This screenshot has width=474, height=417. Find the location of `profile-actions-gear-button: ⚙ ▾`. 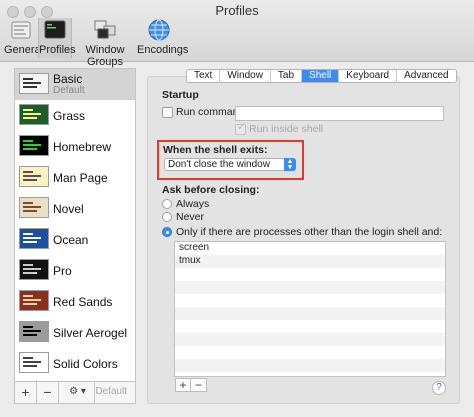

profile-actions-gear-button: ⚙ ▾ is located at coordinates (78, 392).